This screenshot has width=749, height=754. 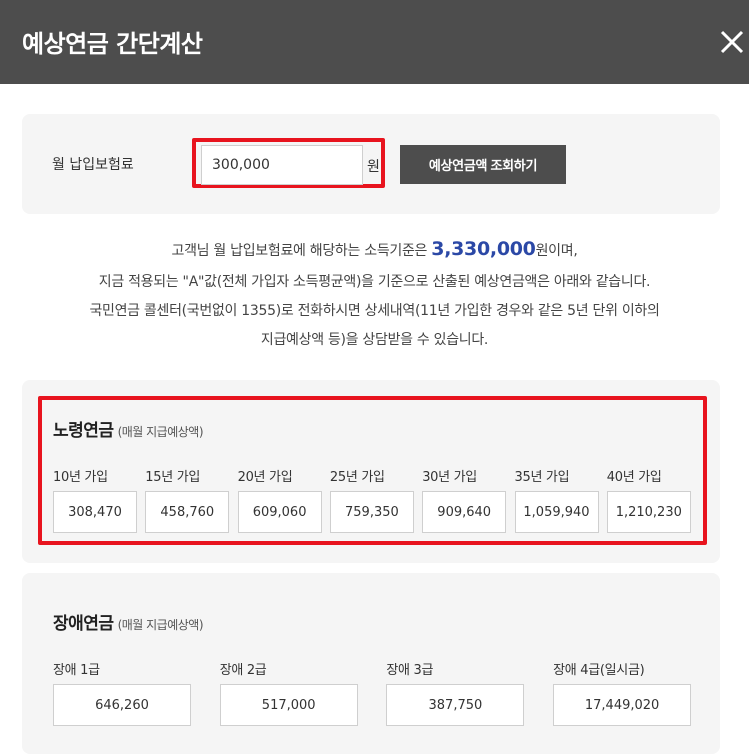 I want to click on query-pension-button: 예상연금액 조회하기, so click(x=483, y=164).